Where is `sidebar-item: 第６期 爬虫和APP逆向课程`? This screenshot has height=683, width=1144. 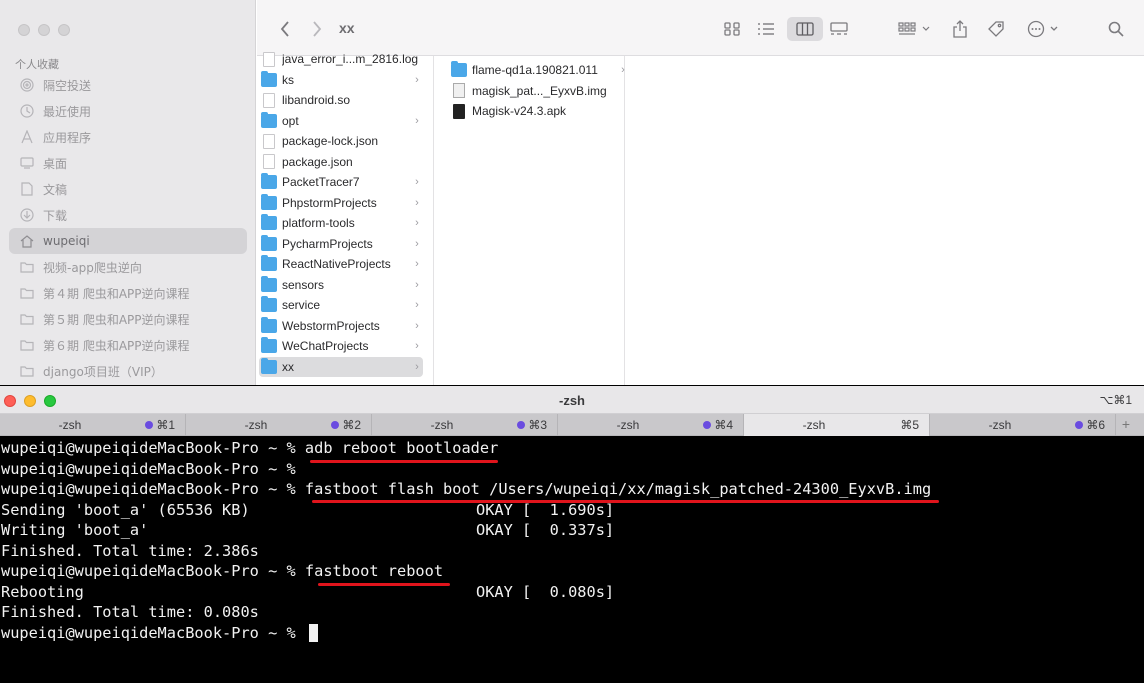
sidebar-item: 第６期 爬虫和APP逆向课程 is located at coordinates (128, 345).